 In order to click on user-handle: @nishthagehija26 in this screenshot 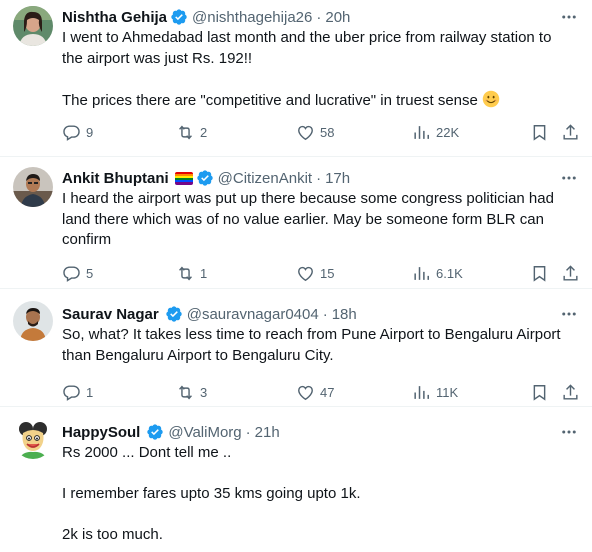, I will do `click(252, 17)`.